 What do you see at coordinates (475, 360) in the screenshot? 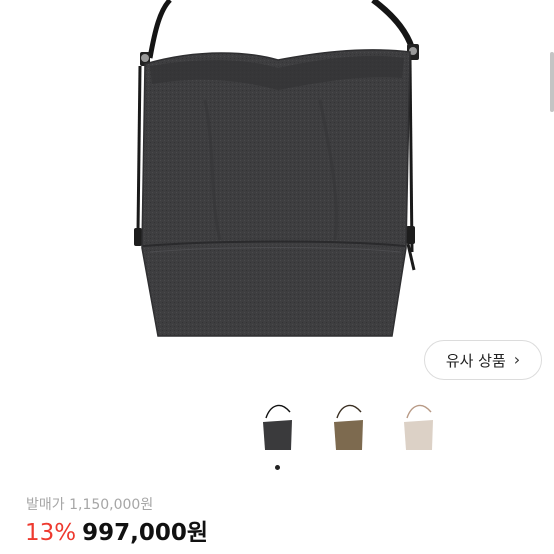
I see `similar-products-label: 유사 상품` at bounding box center [475, 360].